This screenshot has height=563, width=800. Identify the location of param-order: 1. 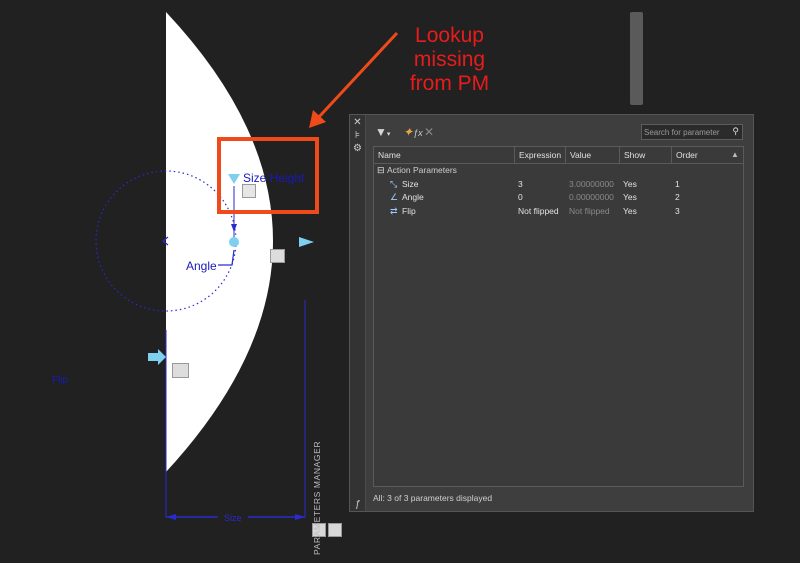
(677, 184).